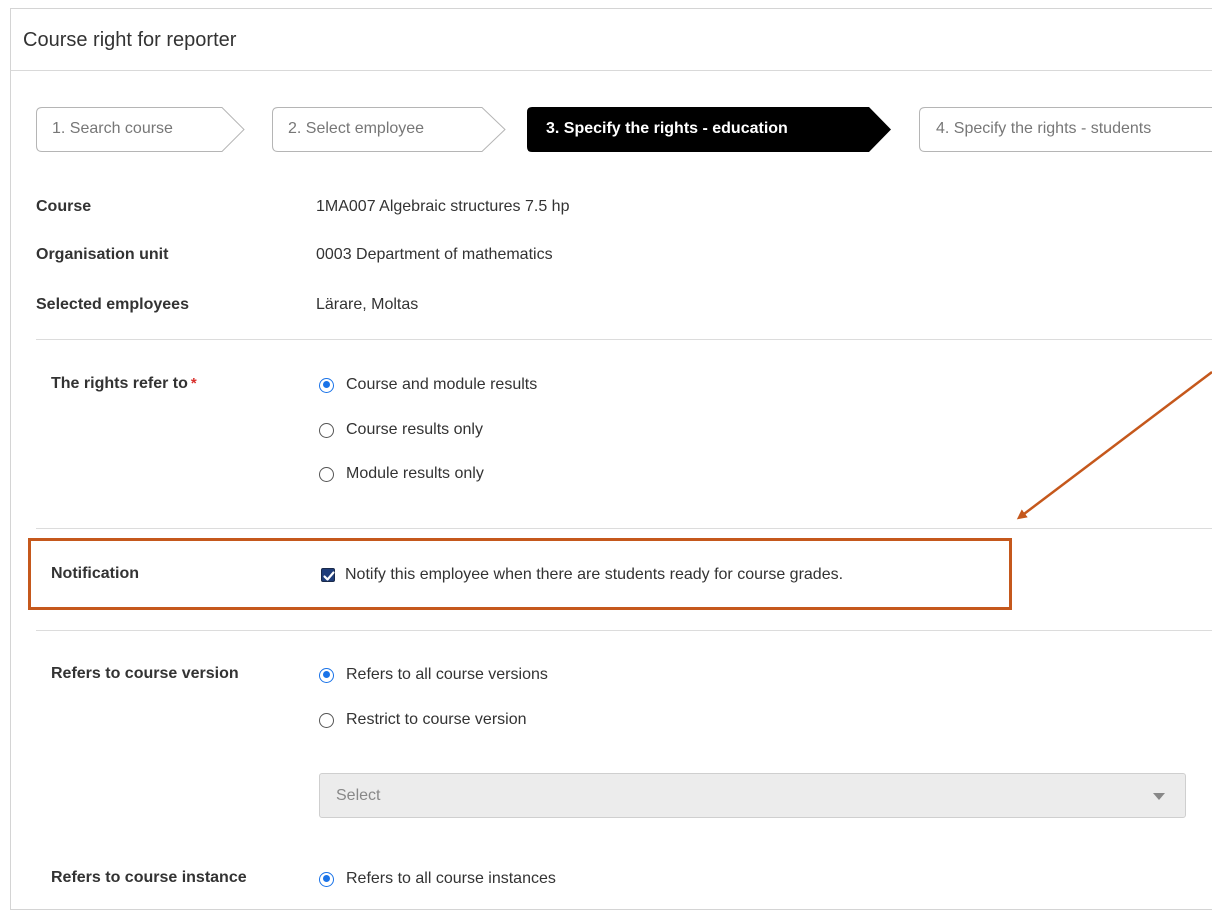 This screenshot has height=910, width=1212. I want to click on radio-module-results-only: Module results only, so click(401, 474).